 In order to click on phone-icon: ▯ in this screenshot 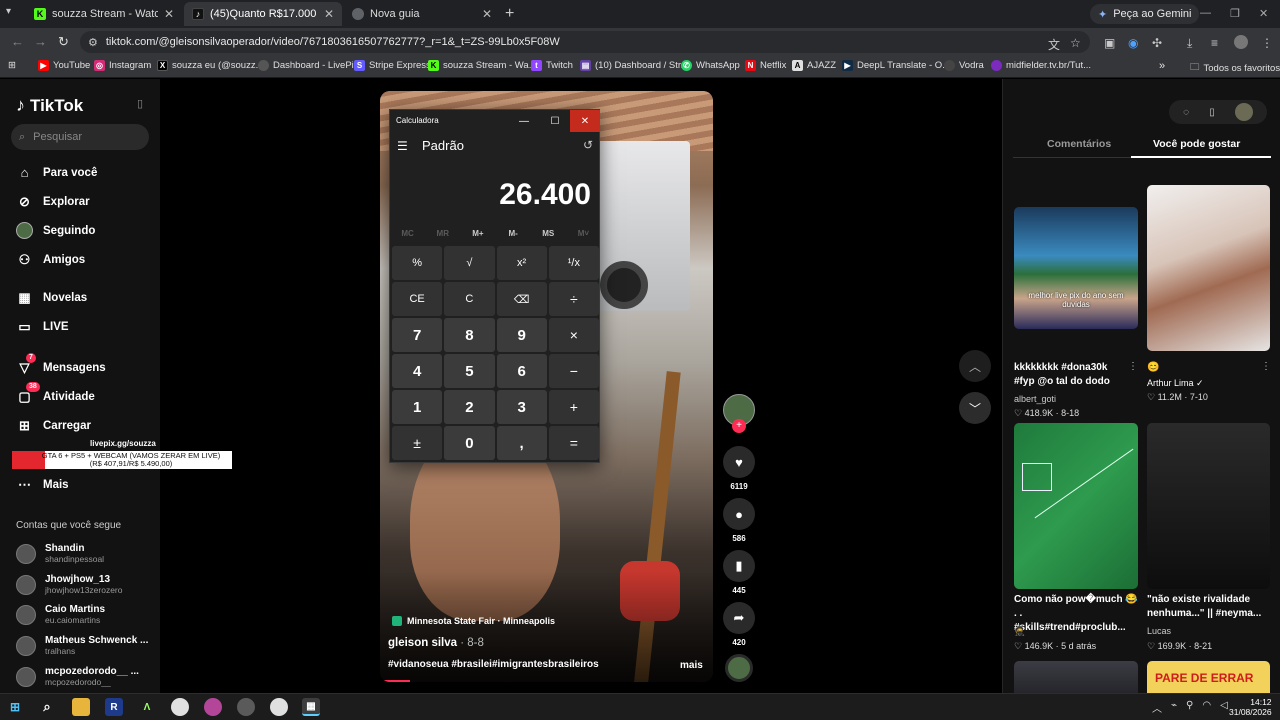, I will do `click(1212, 112)`.